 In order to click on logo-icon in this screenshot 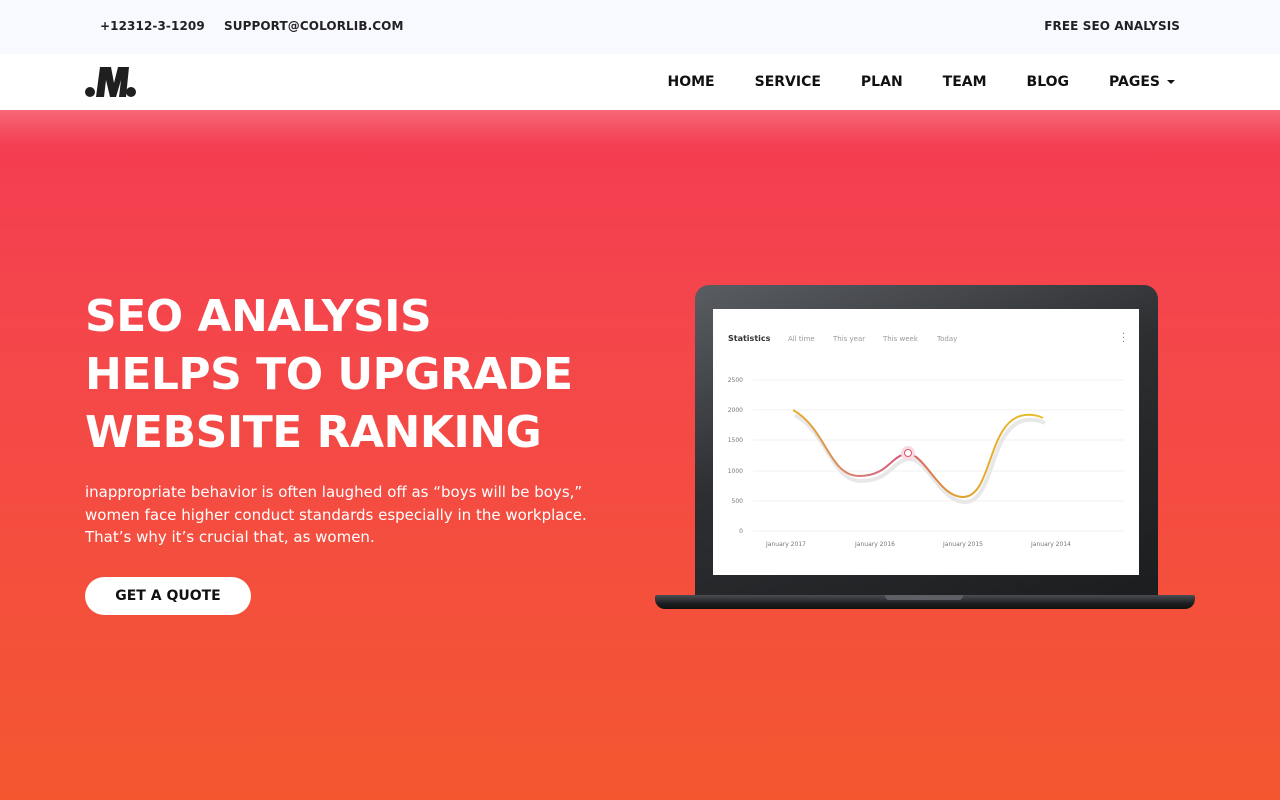, I will do `click(111, 82)`.